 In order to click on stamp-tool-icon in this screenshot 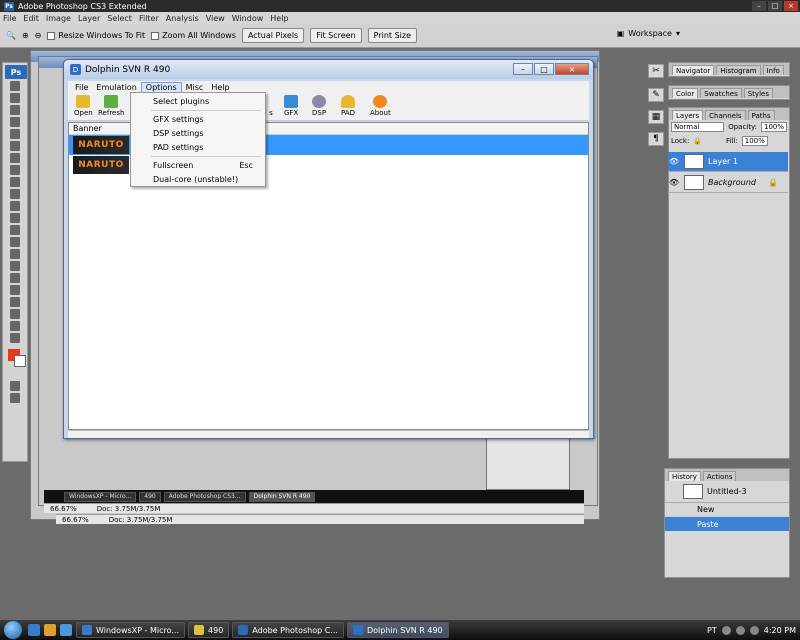, I will do `click(15, 182)`.